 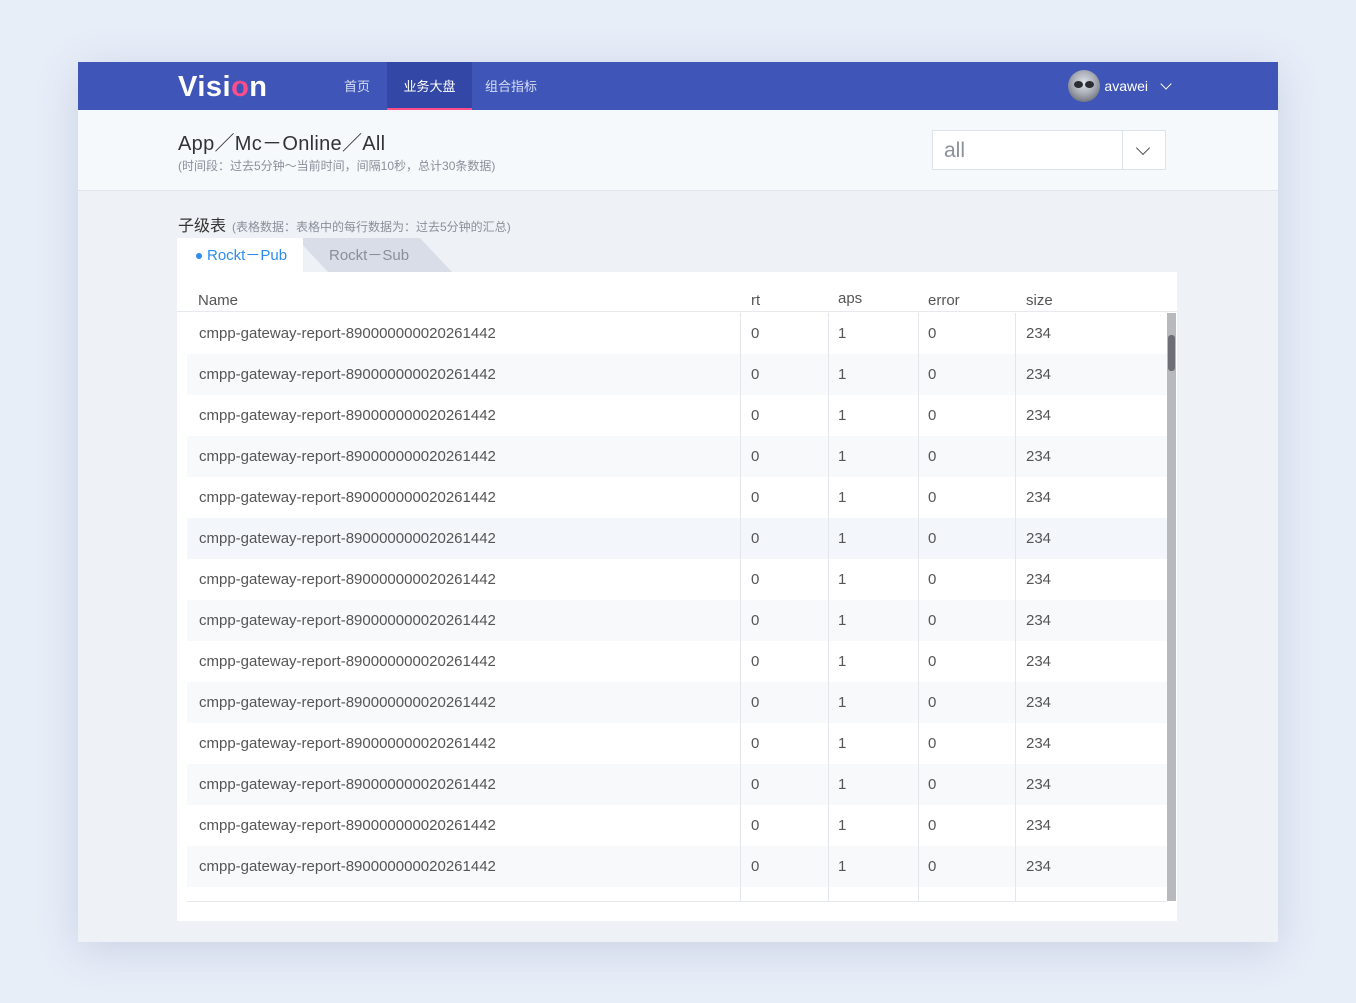 What do you see at coordinates (205, 87) in the screenshot?
I see `logo-text-part1: Visi` at bounding box center [205, 87].